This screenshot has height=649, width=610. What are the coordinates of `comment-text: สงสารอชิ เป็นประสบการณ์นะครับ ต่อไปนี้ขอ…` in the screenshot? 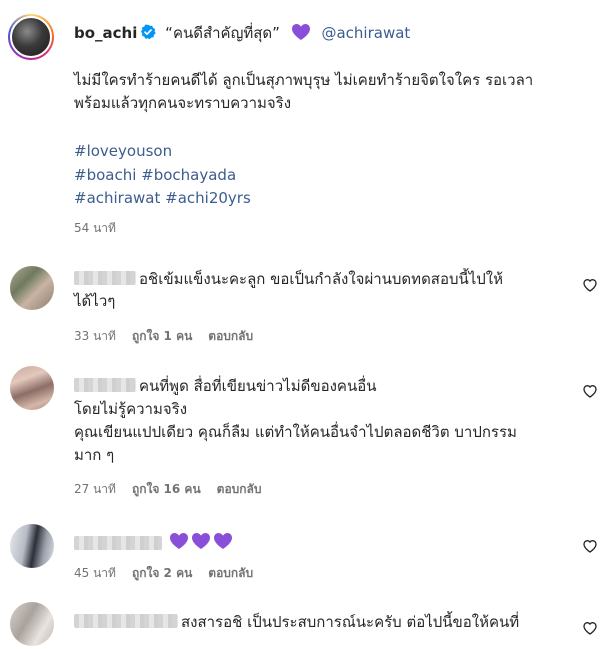 It's located at (319, 622).